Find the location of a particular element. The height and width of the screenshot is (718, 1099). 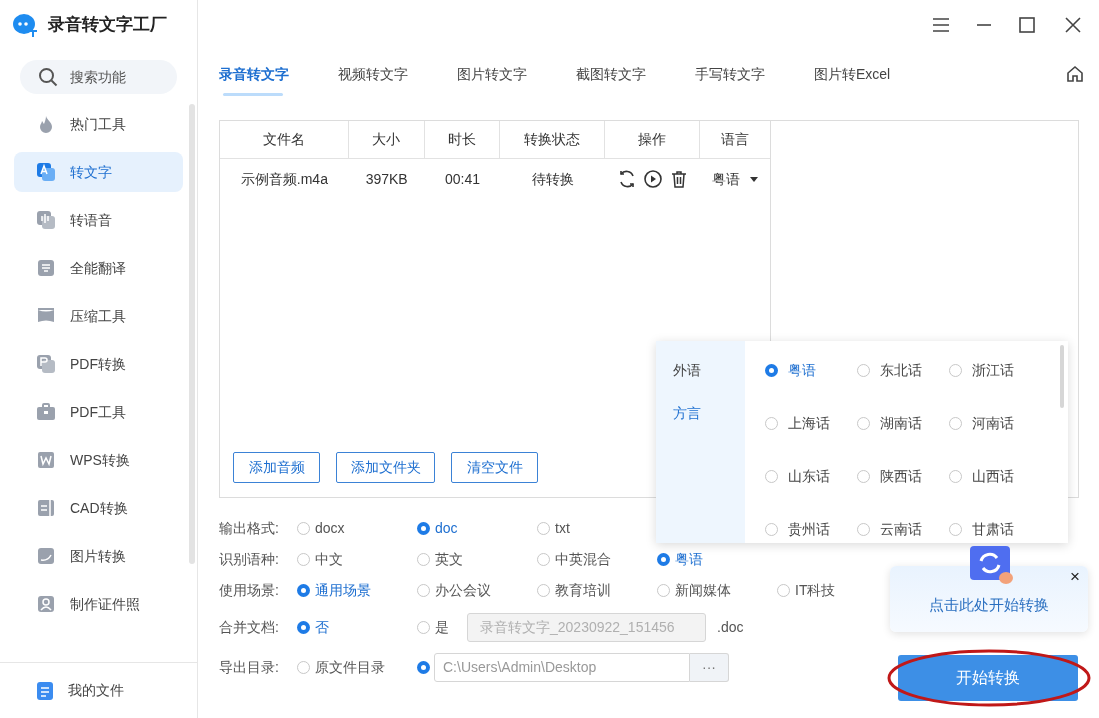

minimize-icon is located at coordinates (984, 25).